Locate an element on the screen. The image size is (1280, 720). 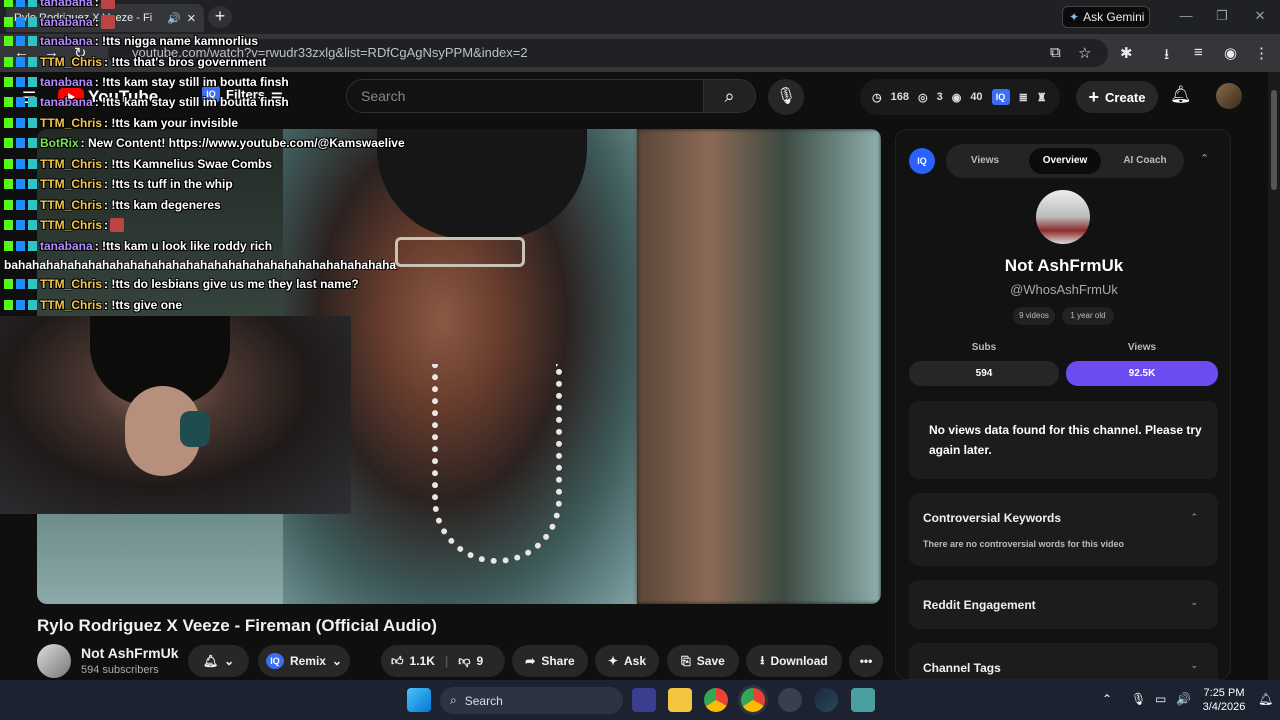
extensions-icon: ✱ is located at coordinates (1126, 53).